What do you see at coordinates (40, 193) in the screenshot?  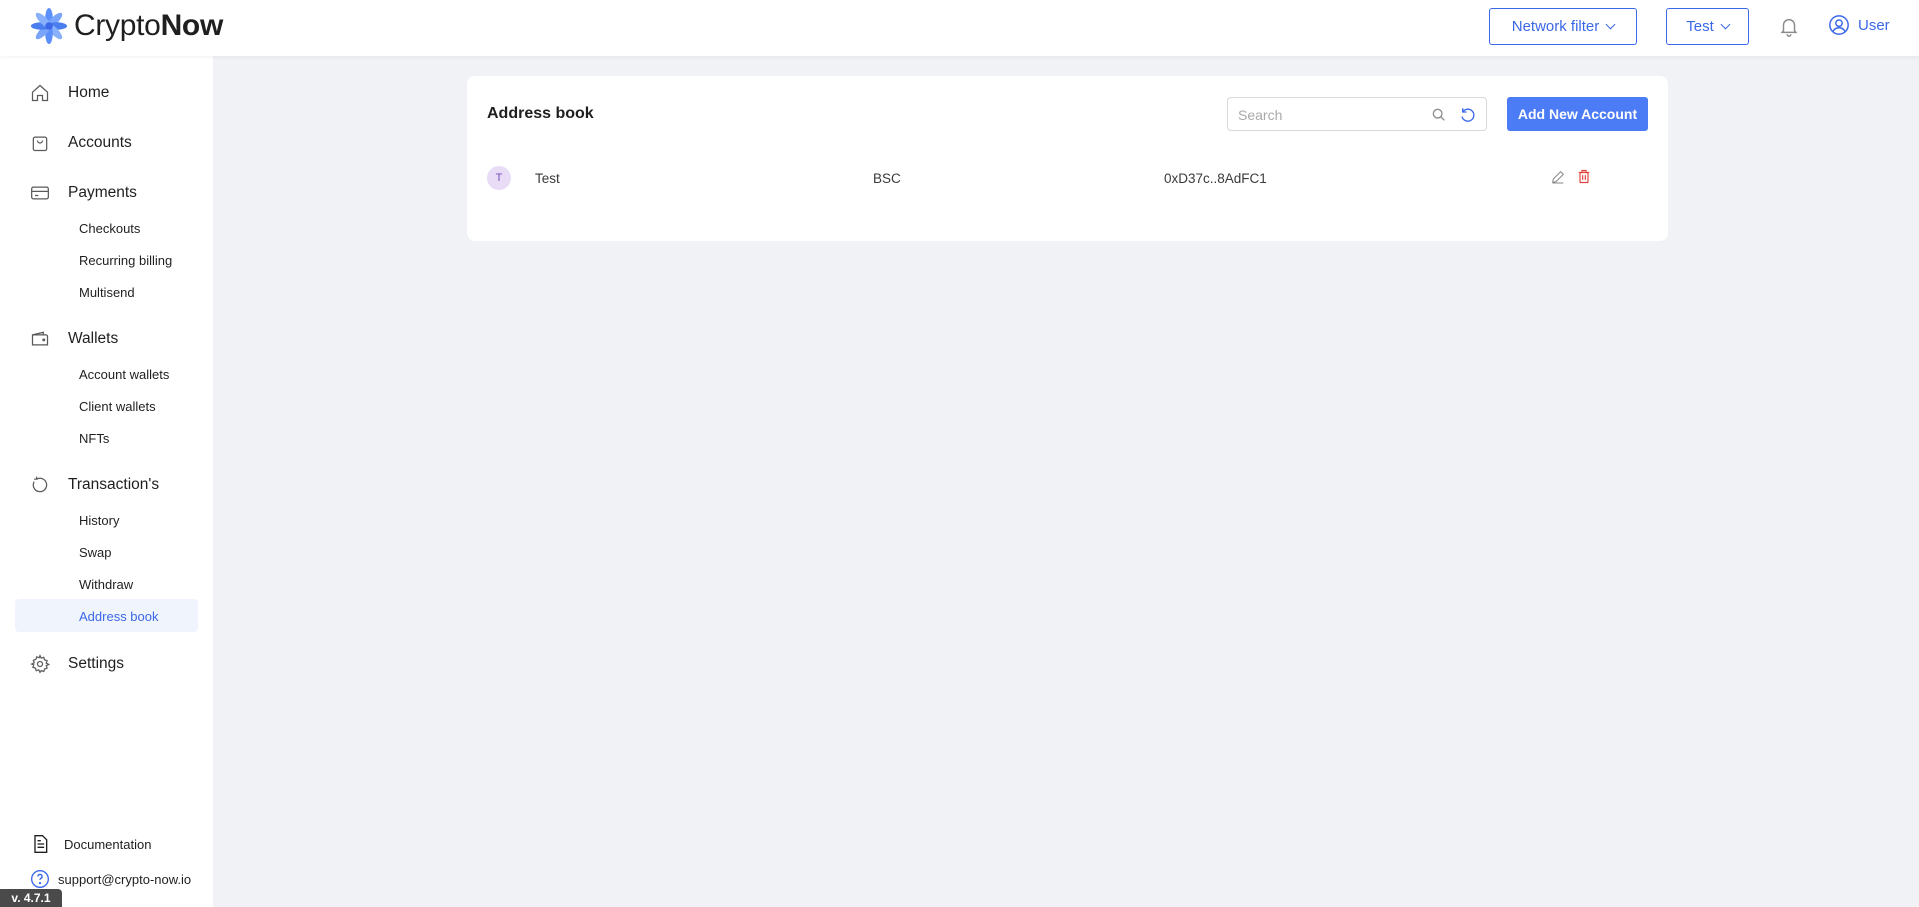 I see `credit-card-icon` at bounding box center [40, 193].